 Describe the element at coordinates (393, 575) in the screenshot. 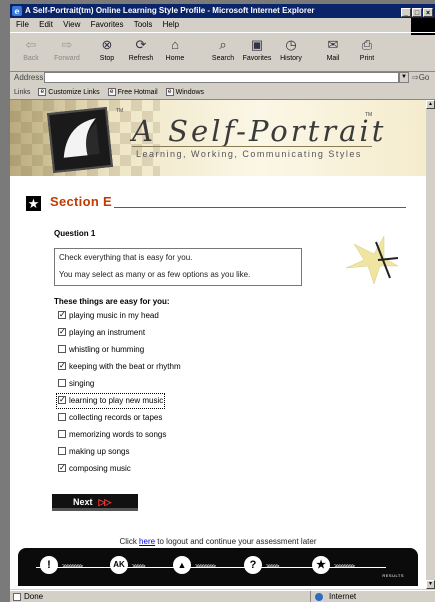

I see `progress-results-label: RESULTS` at that location.